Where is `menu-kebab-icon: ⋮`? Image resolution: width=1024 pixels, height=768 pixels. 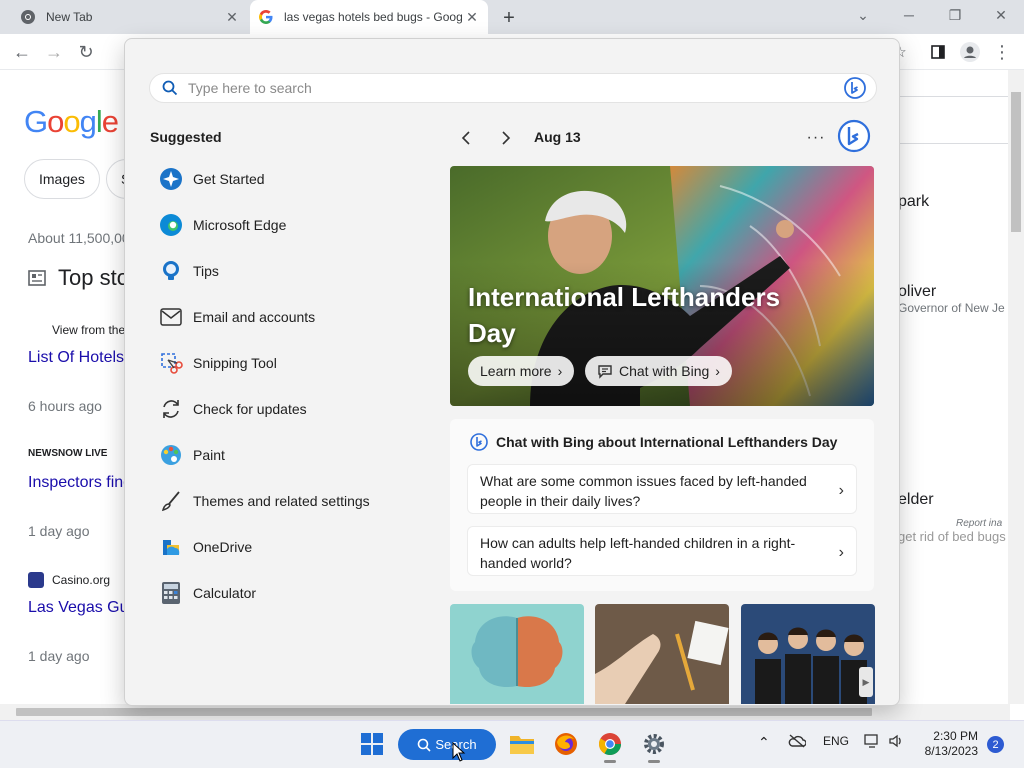 menu-kebab-icon: ⋮ is located at coordinates (1002, 52).